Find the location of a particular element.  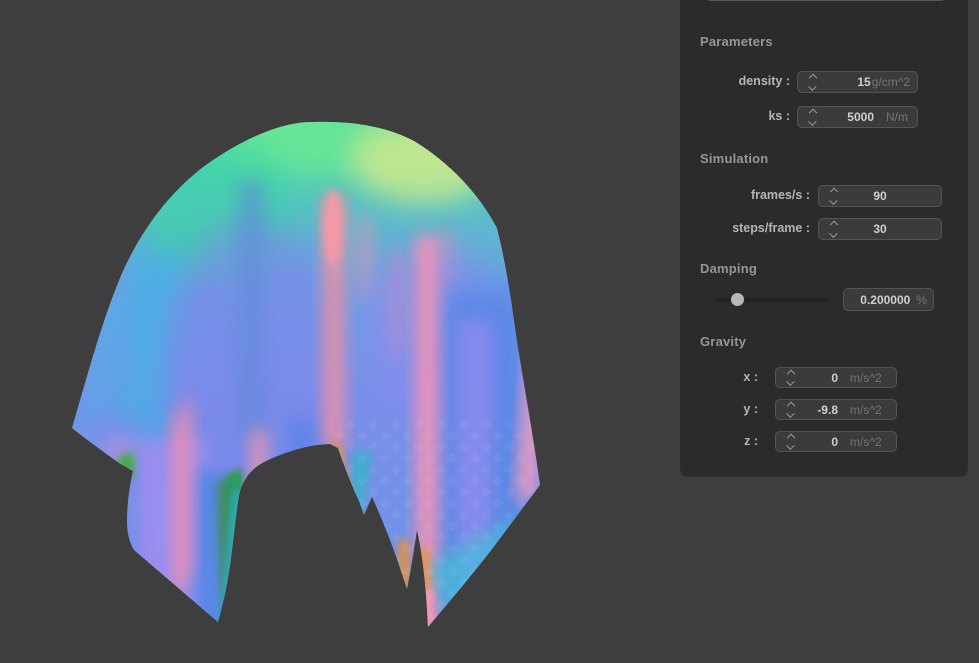

gravity-y-input: -9.8 m/s^2 is located at coordinates (836, 409).